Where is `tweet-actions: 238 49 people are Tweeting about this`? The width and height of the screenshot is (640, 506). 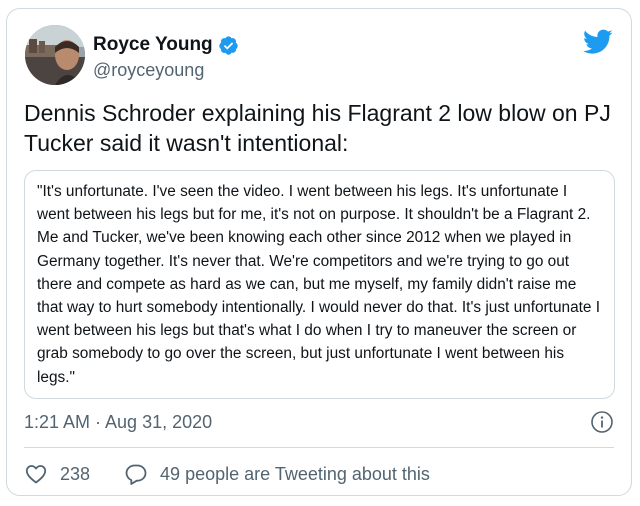 tweet-actions: 238 49 people are Tweeting about this is located at coordinates (227, 474).